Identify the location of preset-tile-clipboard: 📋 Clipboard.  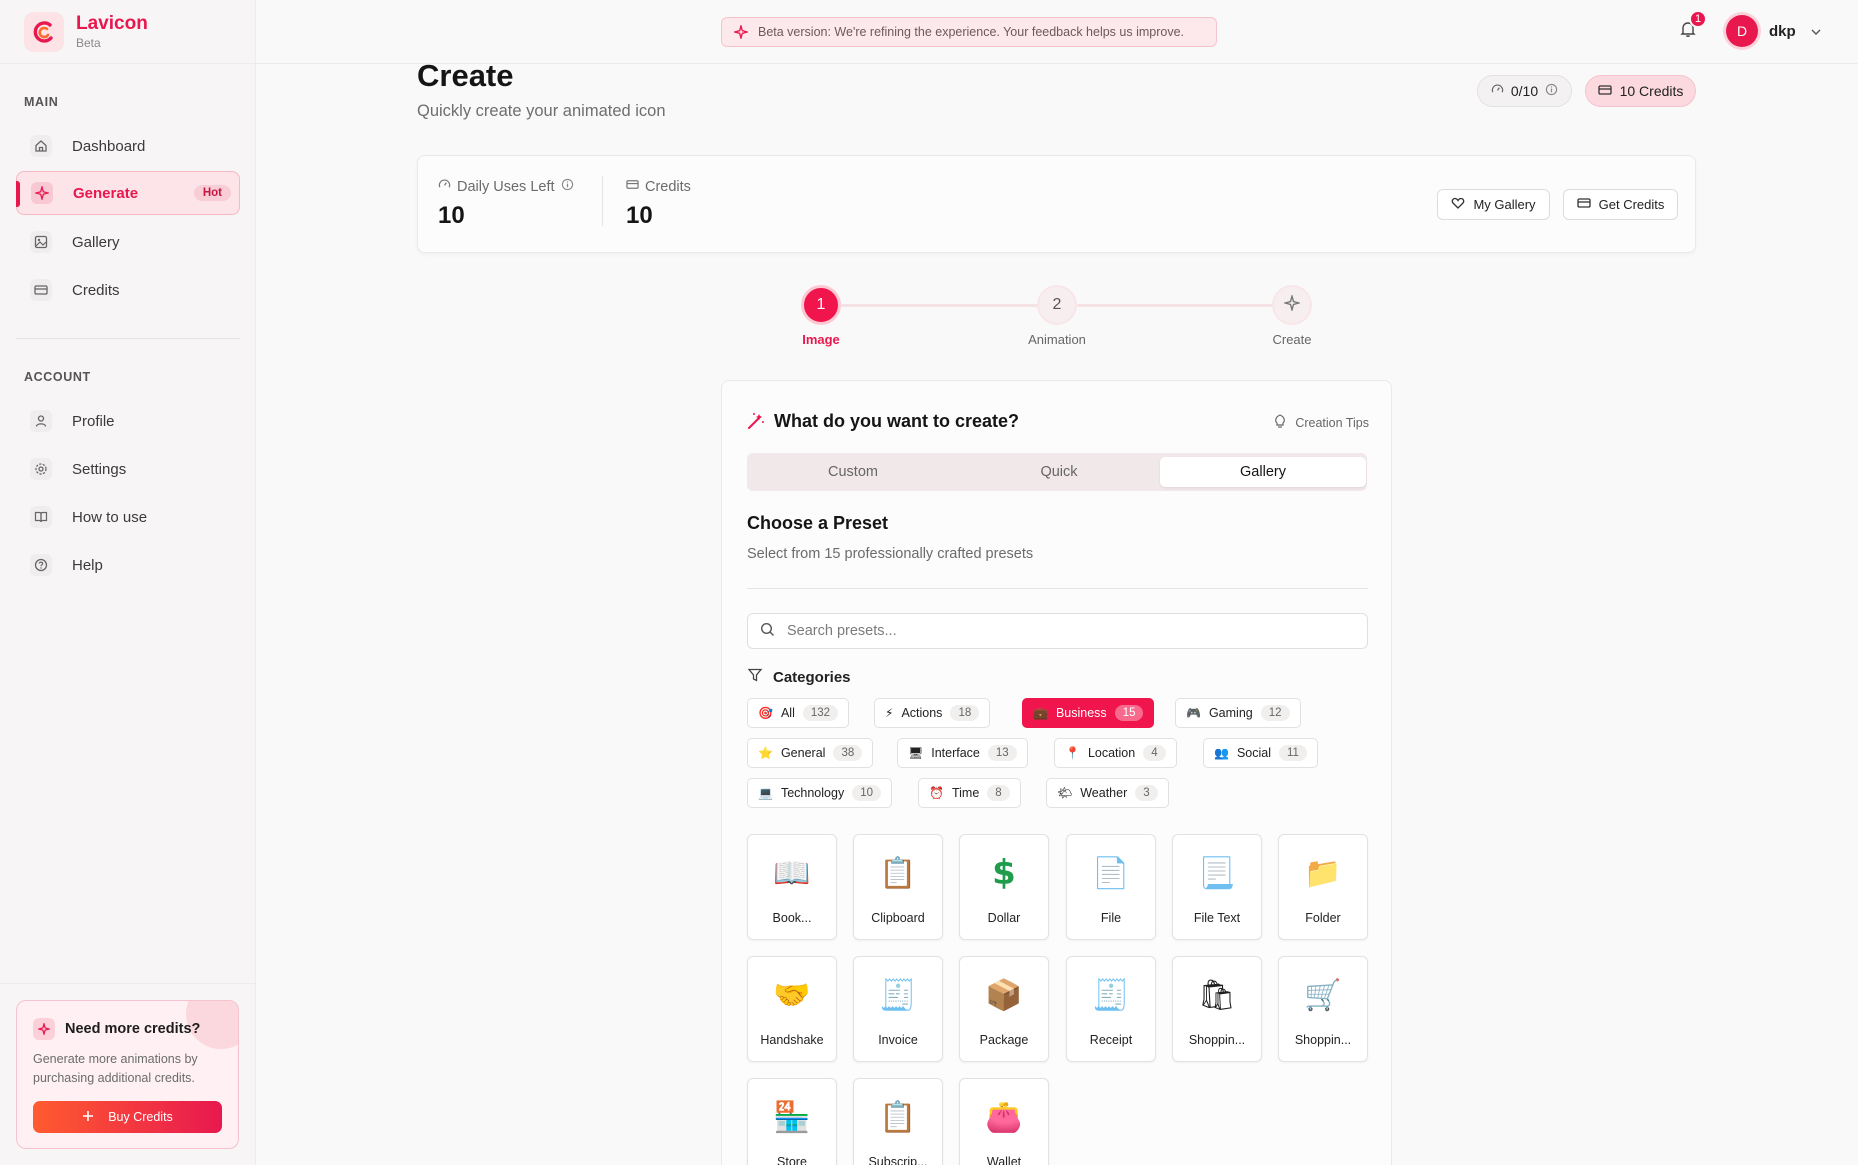
(898, 887).